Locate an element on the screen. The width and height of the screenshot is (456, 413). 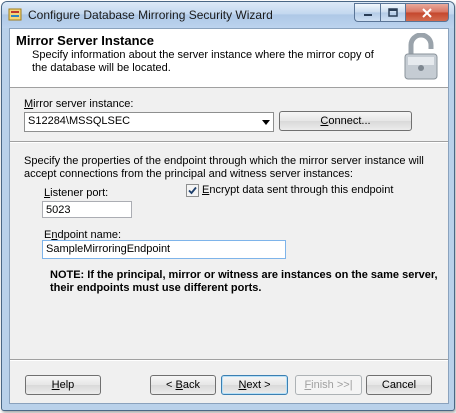
help-button: Help is located at coordinates (63, 385).